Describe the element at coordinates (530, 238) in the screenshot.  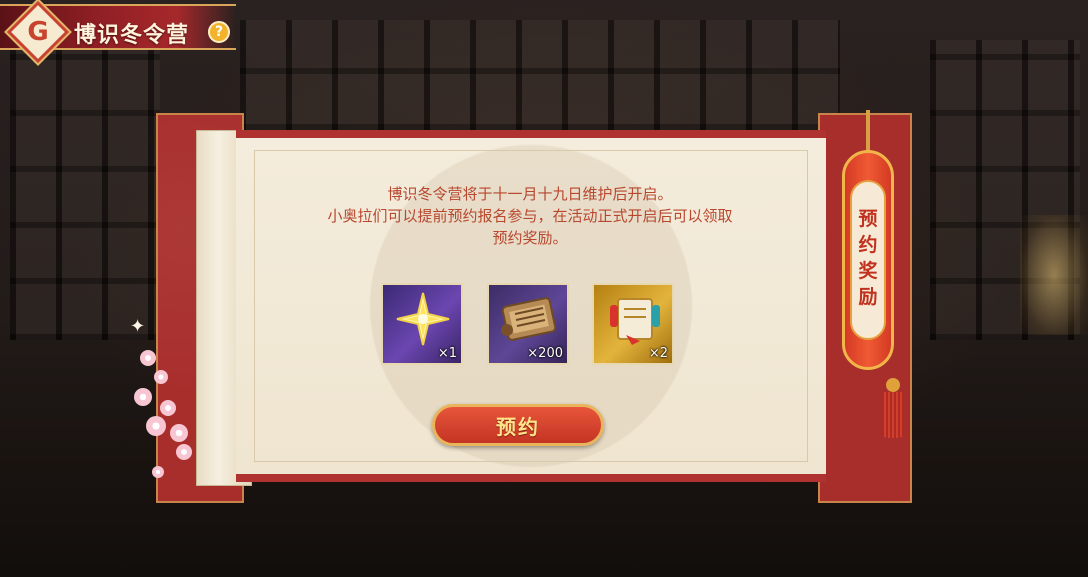
I see `intro-line-3: 预约奖励。` at that location.